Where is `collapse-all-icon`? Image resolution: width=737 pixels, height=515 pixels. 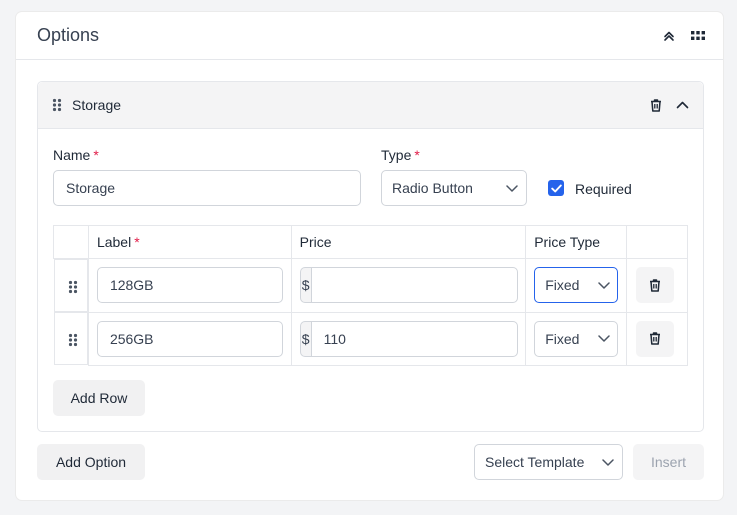
collapse-all-icon is located at coordinates (669, 36).